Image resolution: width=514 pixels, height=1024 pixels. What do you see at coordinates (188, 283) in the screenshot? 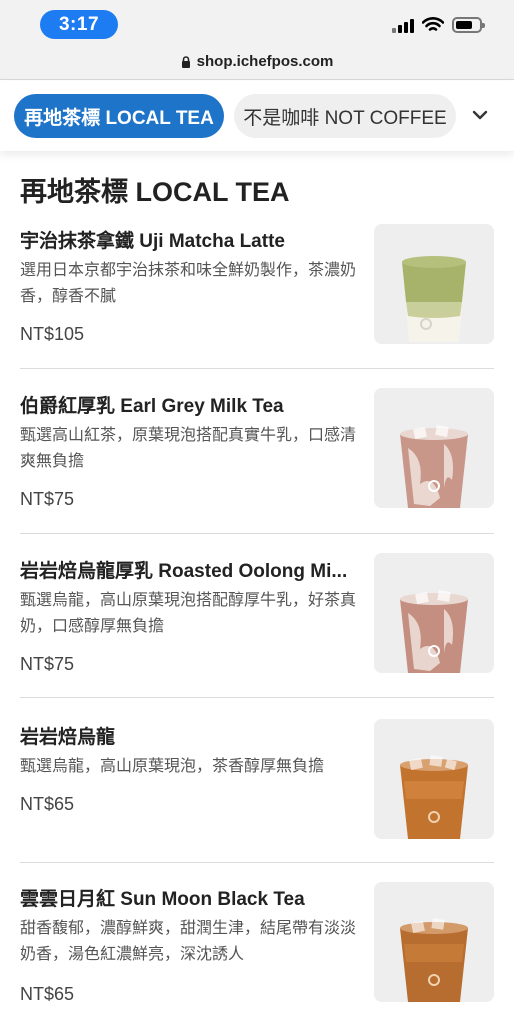
I see `item-description: 選用日本京都宇治抹茶和味全鮮奶製作，茶濃奶香，醇香不膩` at bounding box center [188, 283].